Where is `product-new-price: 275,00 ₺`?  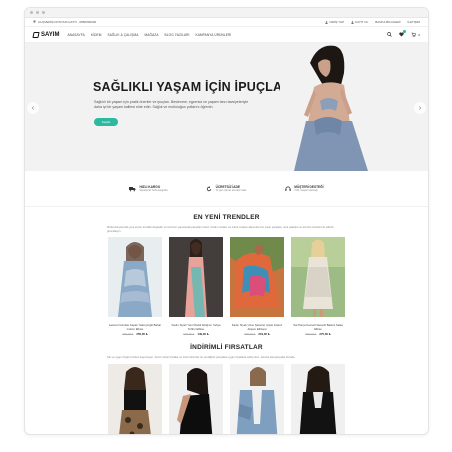 product-new-price: 275,00 ₺ is located at coordinates (325, 334).